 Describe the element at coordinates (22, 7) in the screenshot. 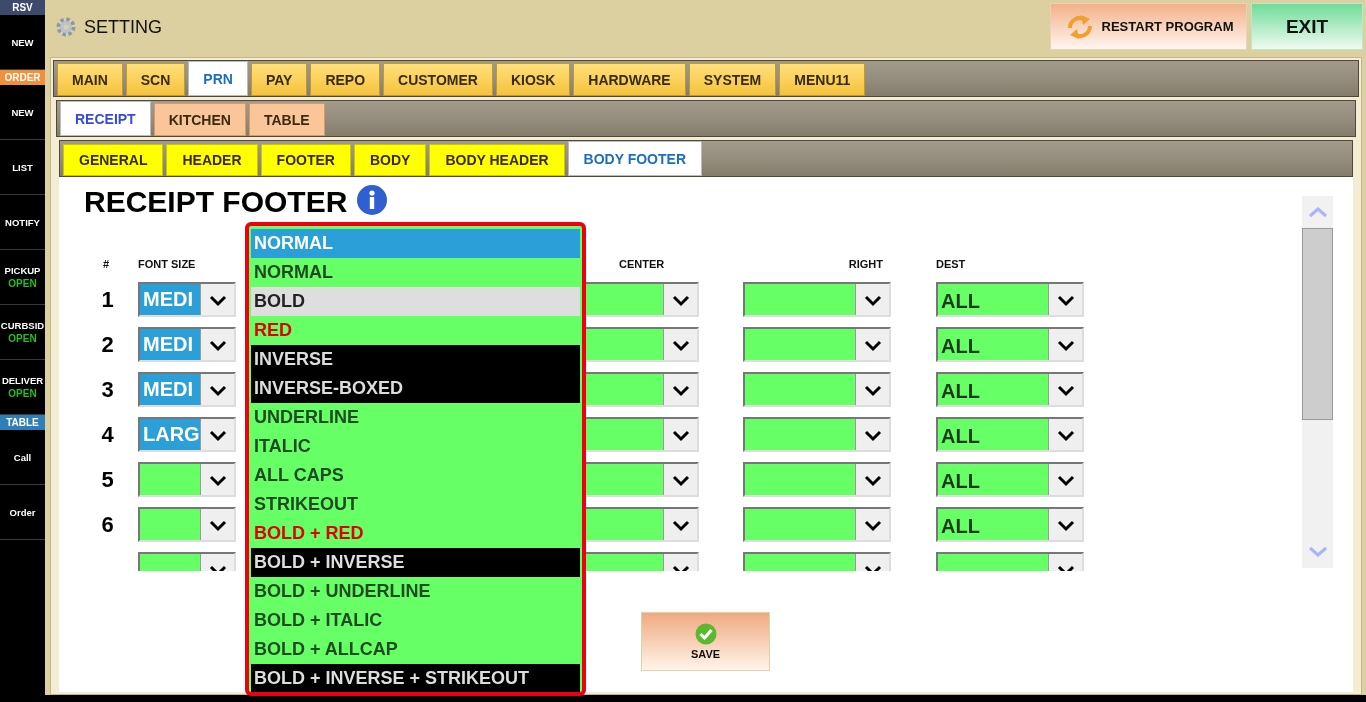

I see `section-header: RSV` at that location.